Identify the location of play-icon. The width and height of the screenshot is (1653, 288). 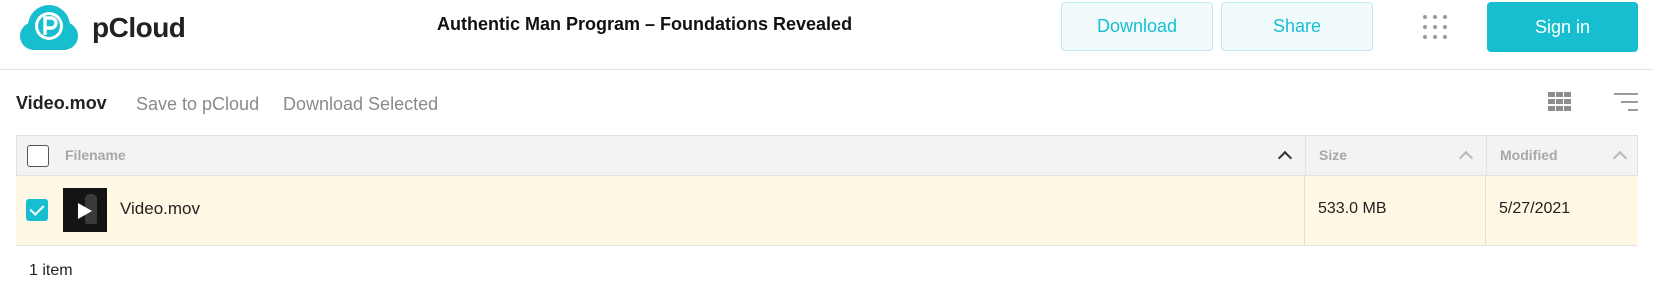
(85, 211).